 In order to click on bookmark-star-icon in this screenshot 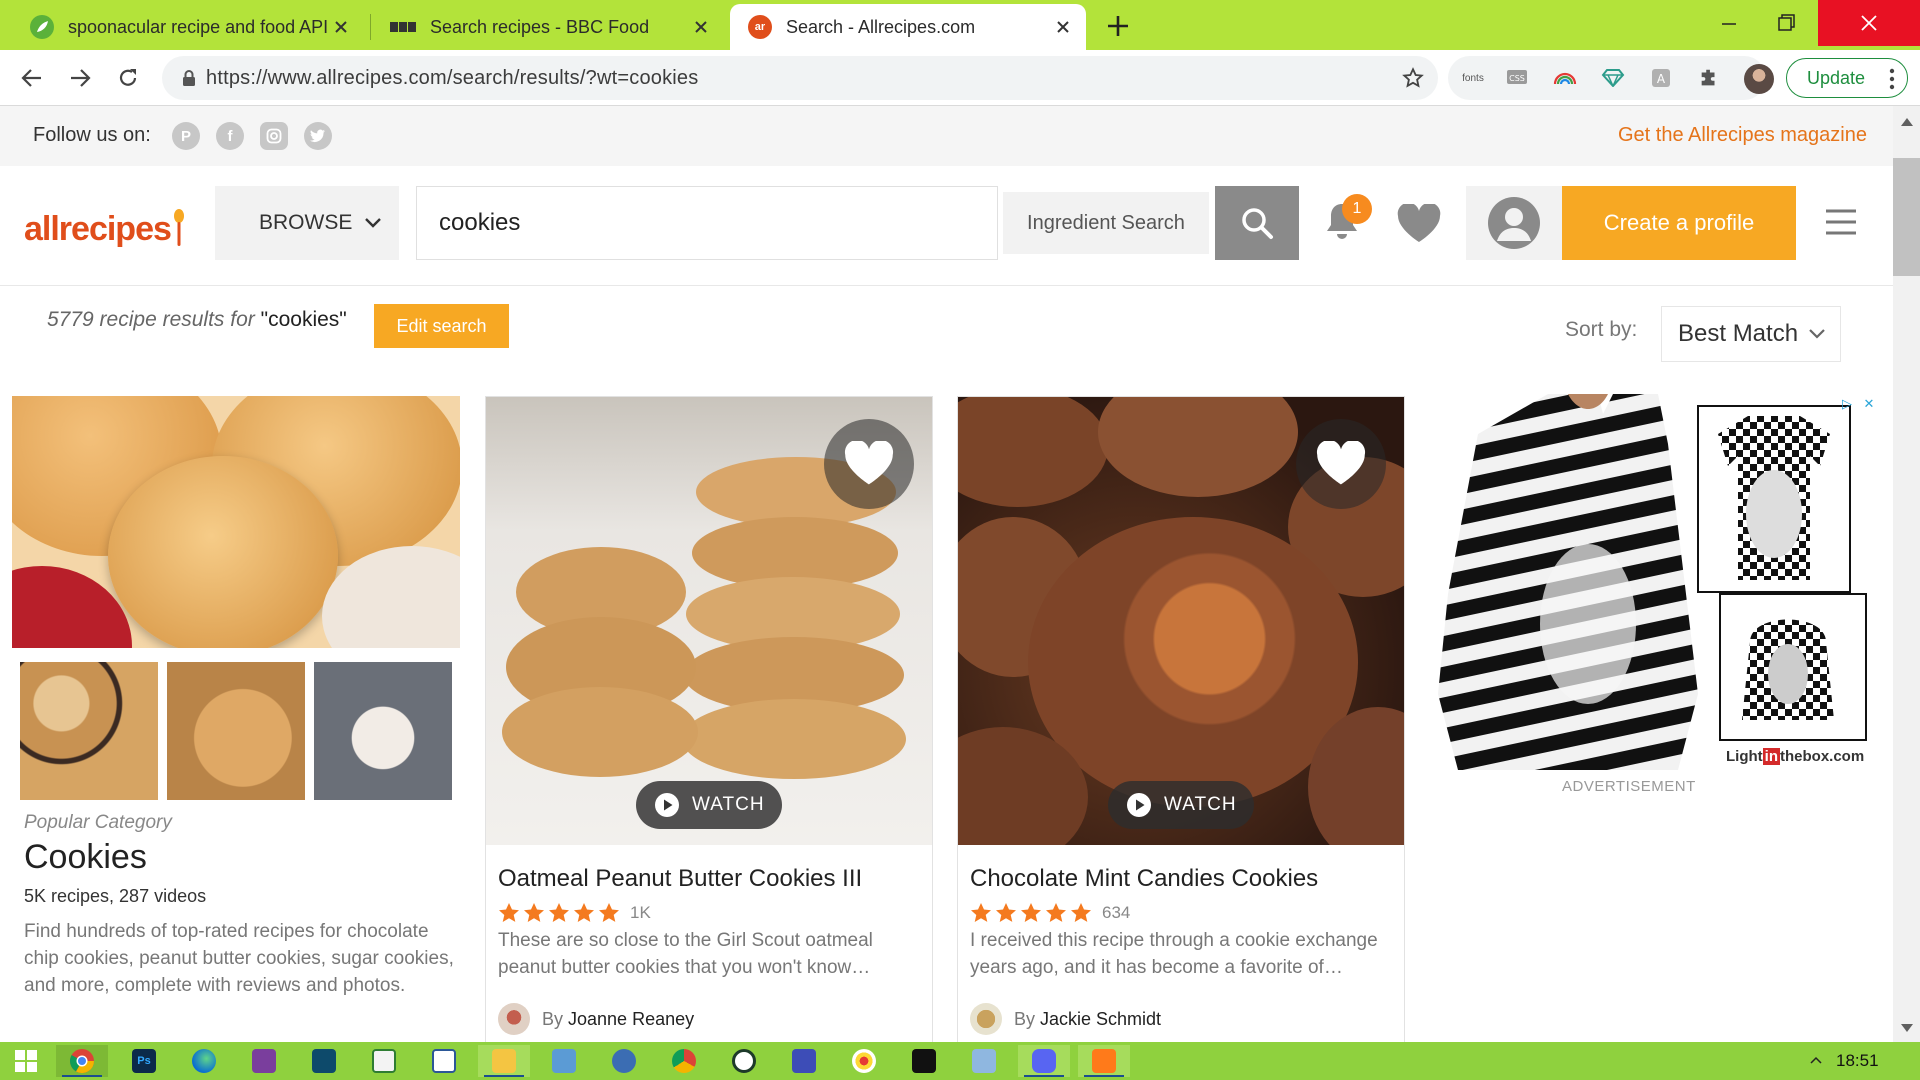, I will do `click(1413, 78)`.